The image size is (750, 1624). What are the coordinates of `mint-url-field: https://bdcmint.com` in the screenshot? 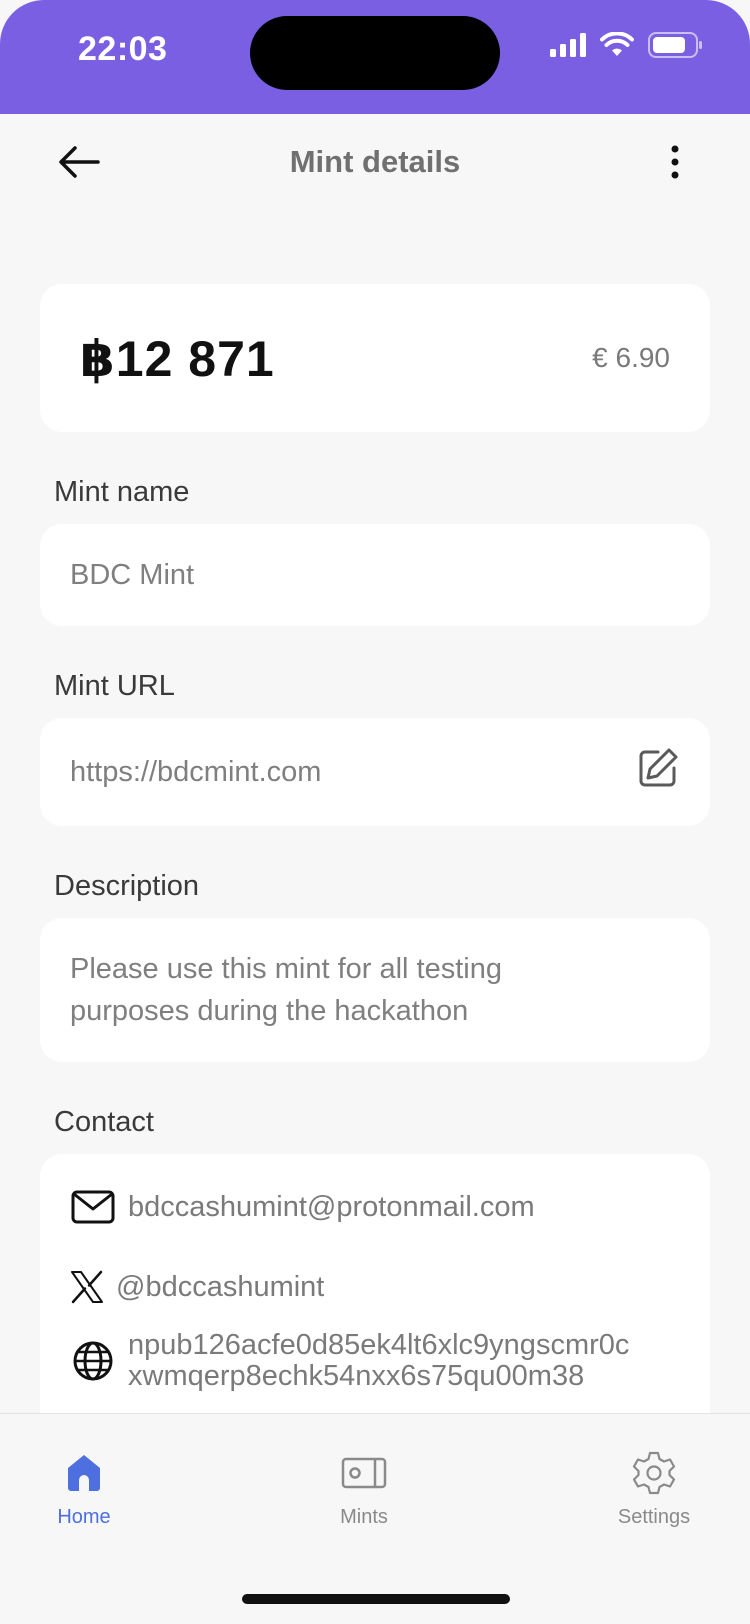 It's located at (375, 772).